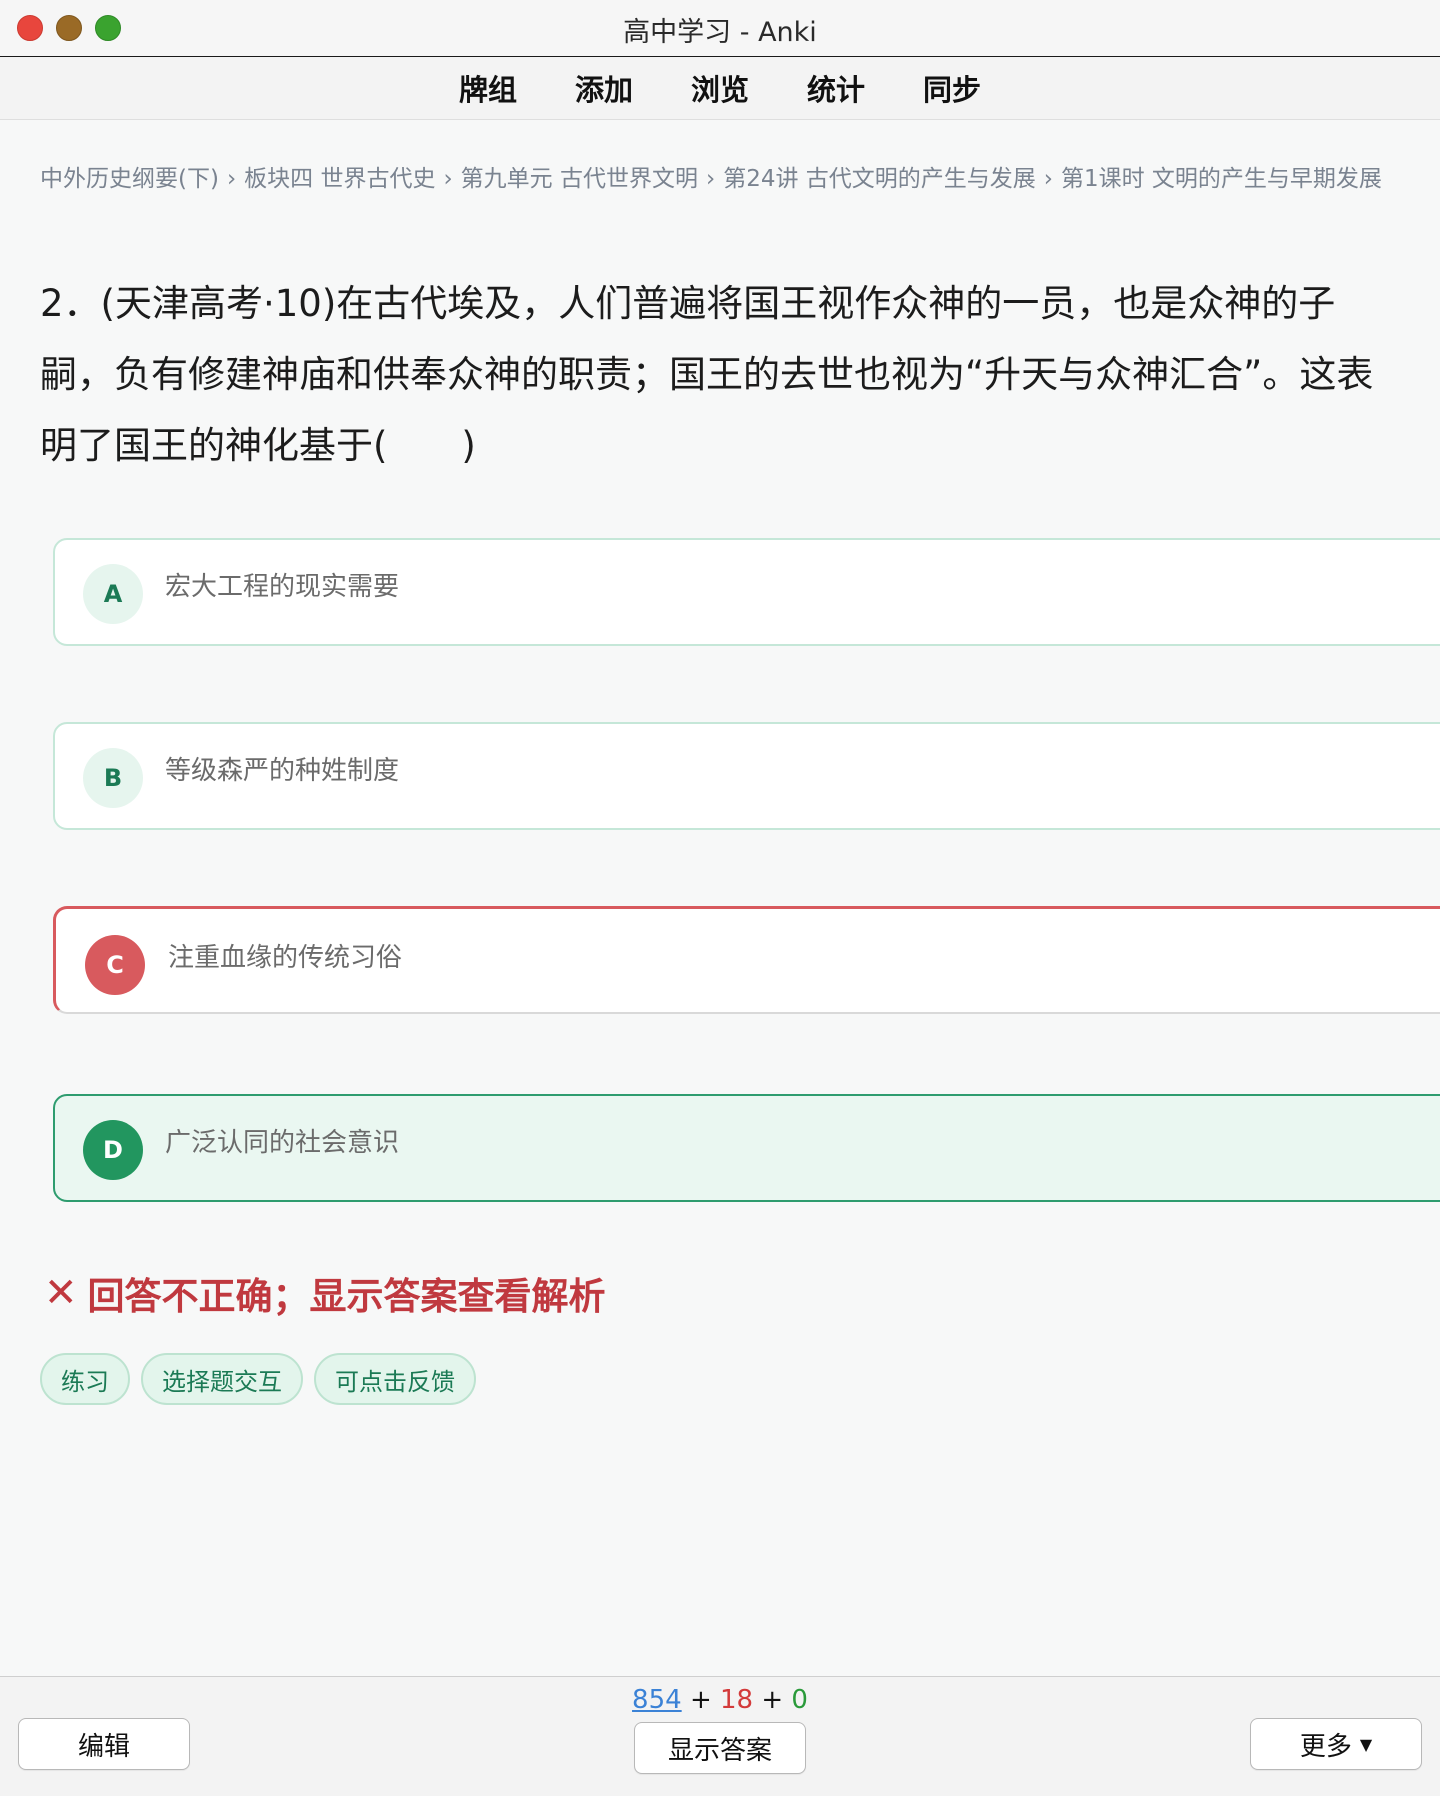 This screenshot has height=1796, width=1440. What do you see at coordinates (836, 88) in the screenshot?
I see `toolbar-stats: 统计` at bounding box center [836, 88].